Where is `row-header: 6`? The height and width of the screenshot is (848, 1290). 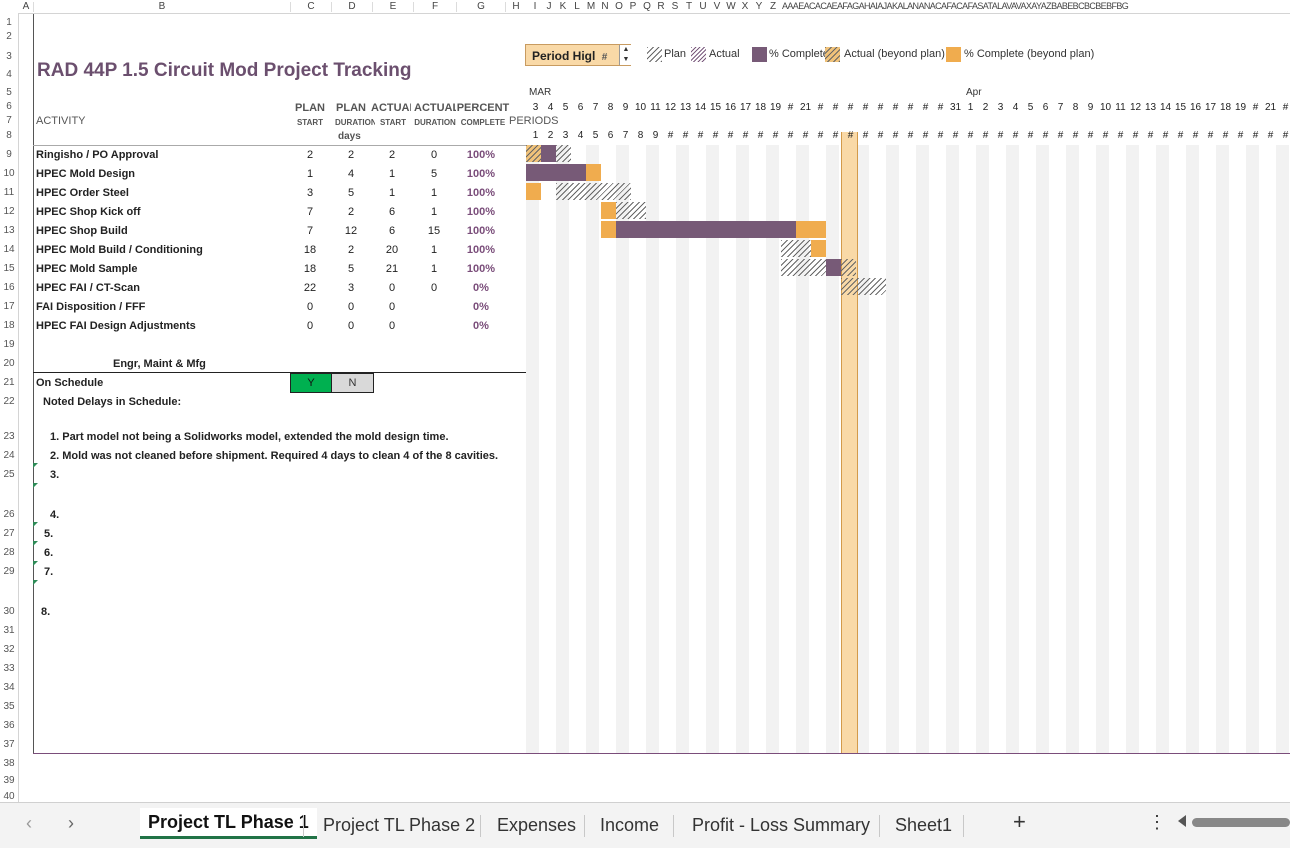
row-header: 6 is located at coordinates (9, 106).